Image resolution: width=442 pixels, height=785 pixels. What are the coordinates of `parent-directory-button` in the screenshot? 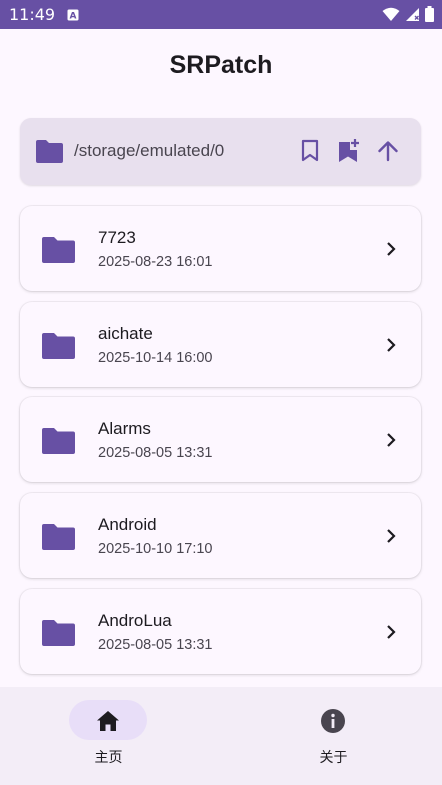 It's located at (388, 151).